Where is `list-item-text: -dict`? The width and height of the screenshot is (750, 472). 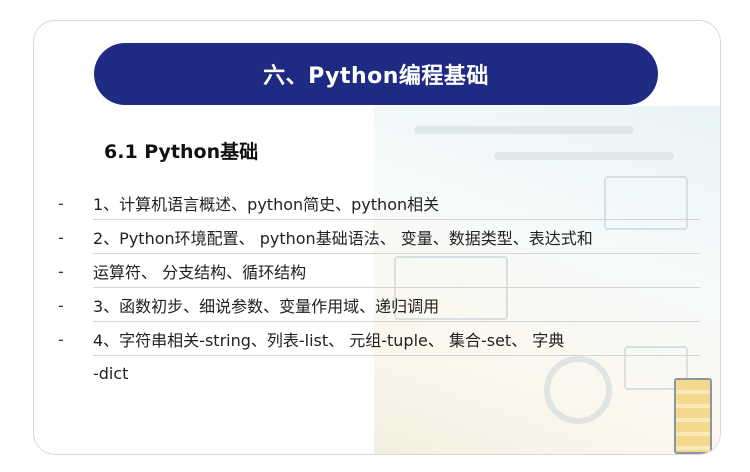
list-item-text: -dict is located at coordinates (111, 373).